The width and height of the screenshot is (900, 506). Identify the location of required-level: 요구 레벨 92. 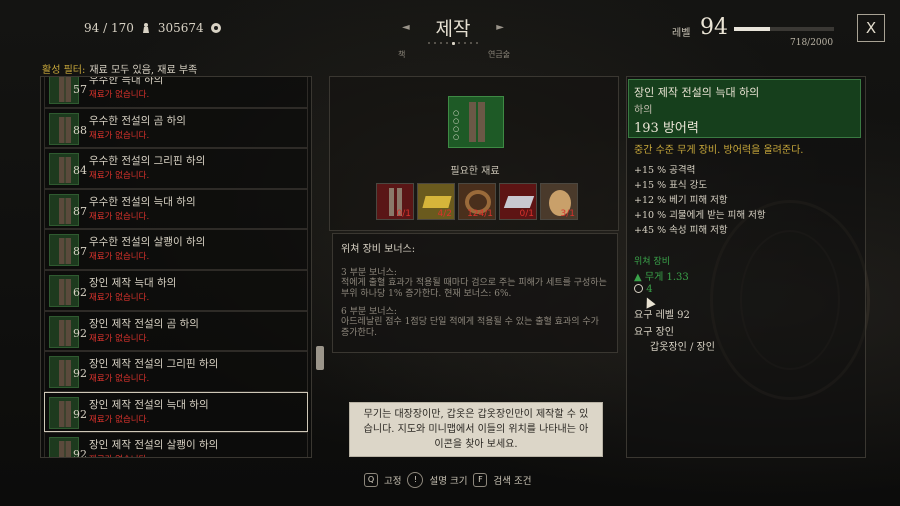
(662, 315).